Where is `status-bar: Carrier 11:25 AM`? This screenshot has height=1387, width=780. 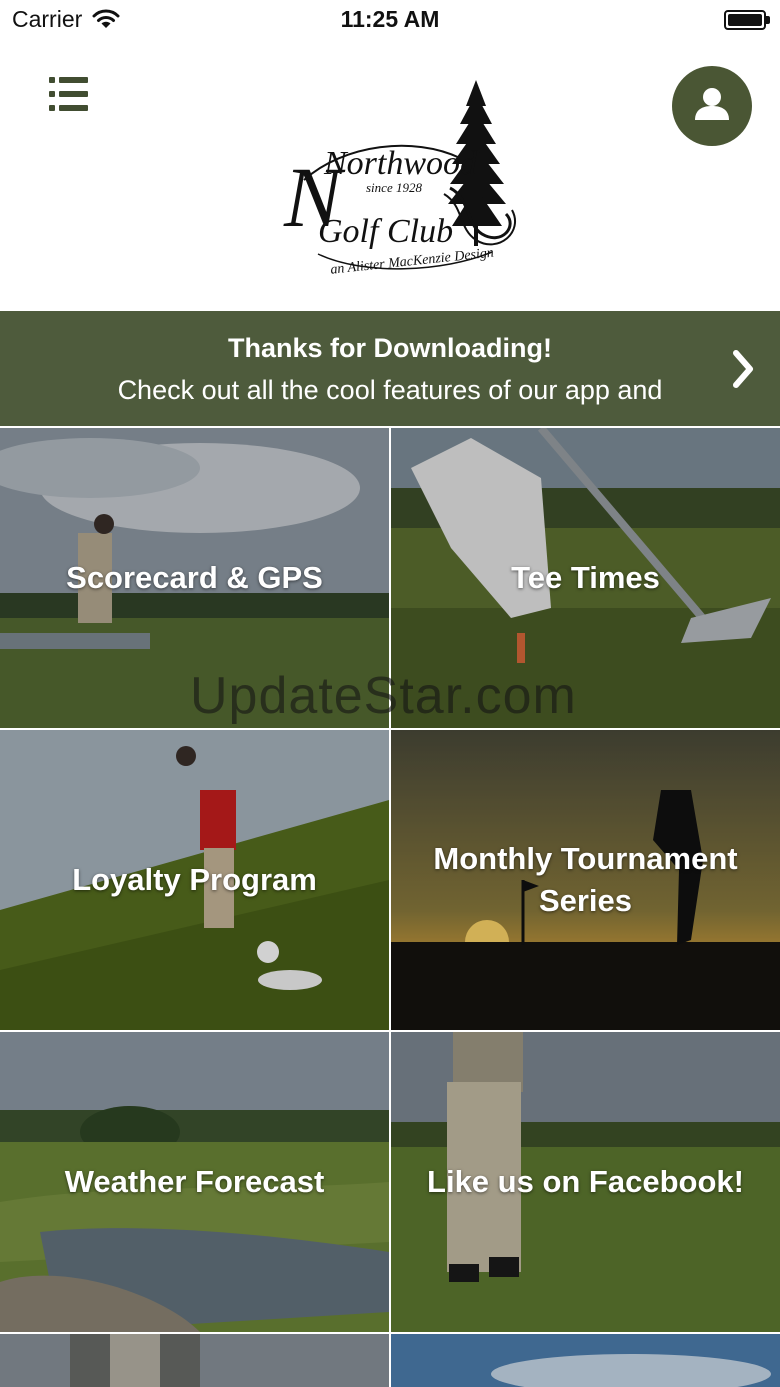
status-bar: Carrier 11:25 AM is located at coordinates (390, 20).